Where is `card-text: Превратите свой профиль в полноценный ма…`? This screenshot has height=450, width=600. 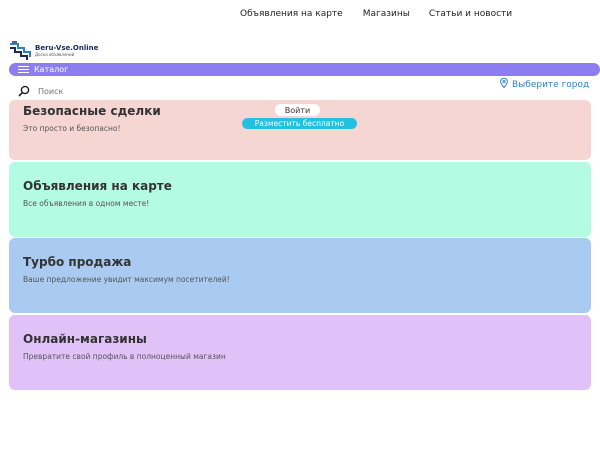
card-text: Превратите свой профиль в полноценный ма… is located at coordinates (124, 356).